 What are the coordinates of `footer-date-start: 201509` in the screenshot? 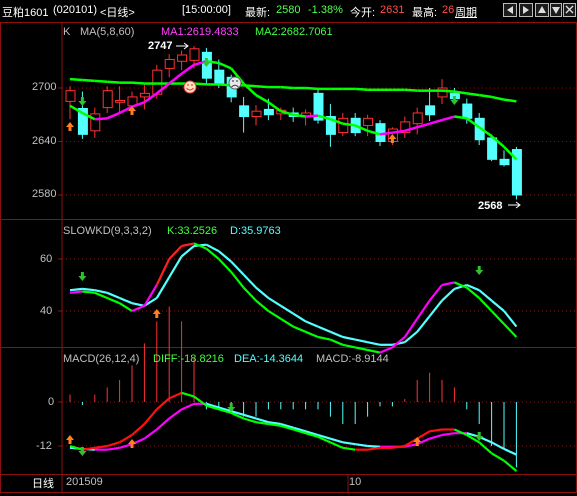 It's located at (84, 482).